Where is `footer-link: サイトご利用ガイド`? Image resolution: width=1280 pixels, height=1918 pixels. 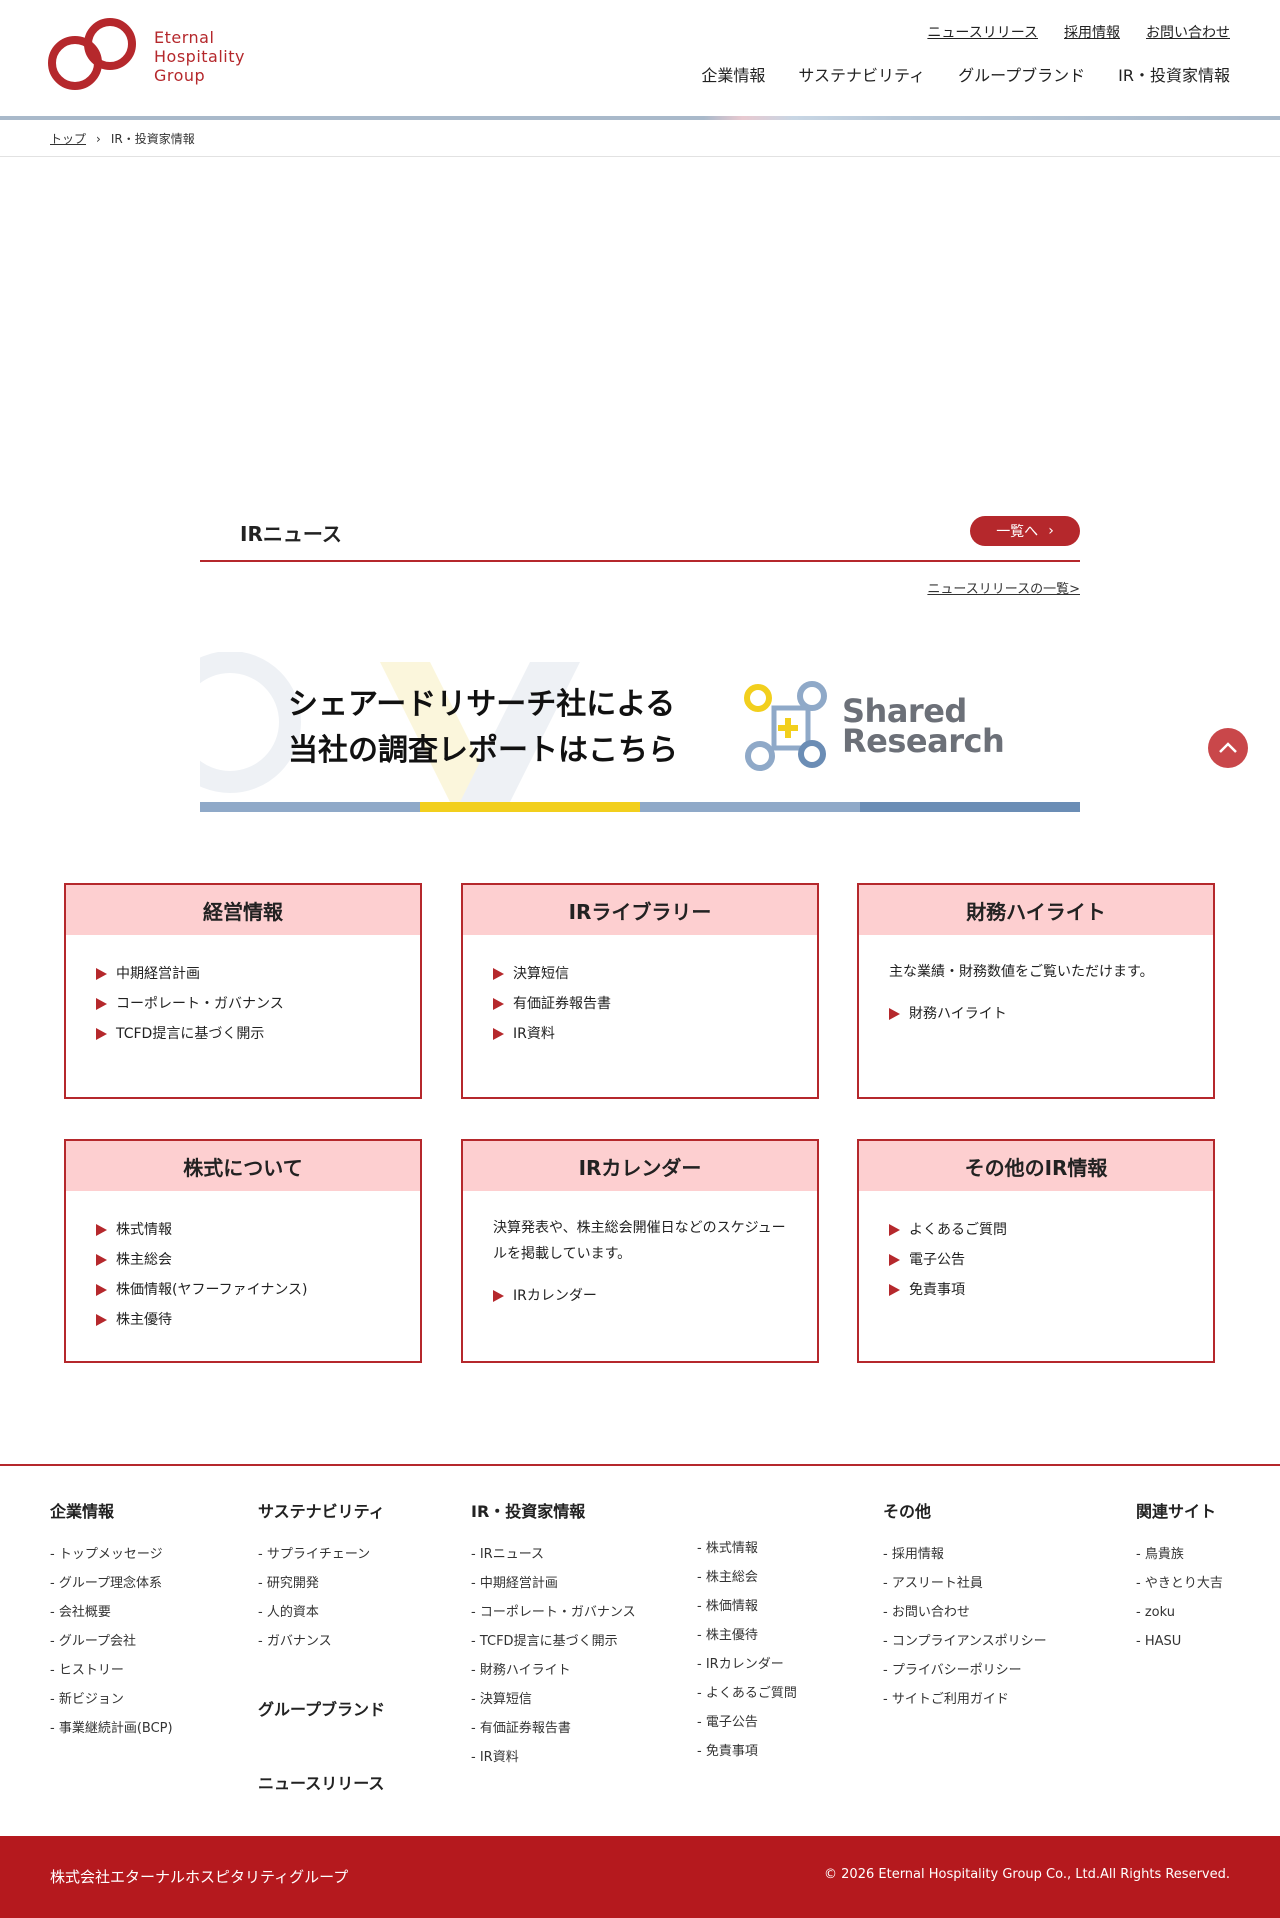
footer-link: サイトご利用ガイド is located at coordinates (965, 1699).